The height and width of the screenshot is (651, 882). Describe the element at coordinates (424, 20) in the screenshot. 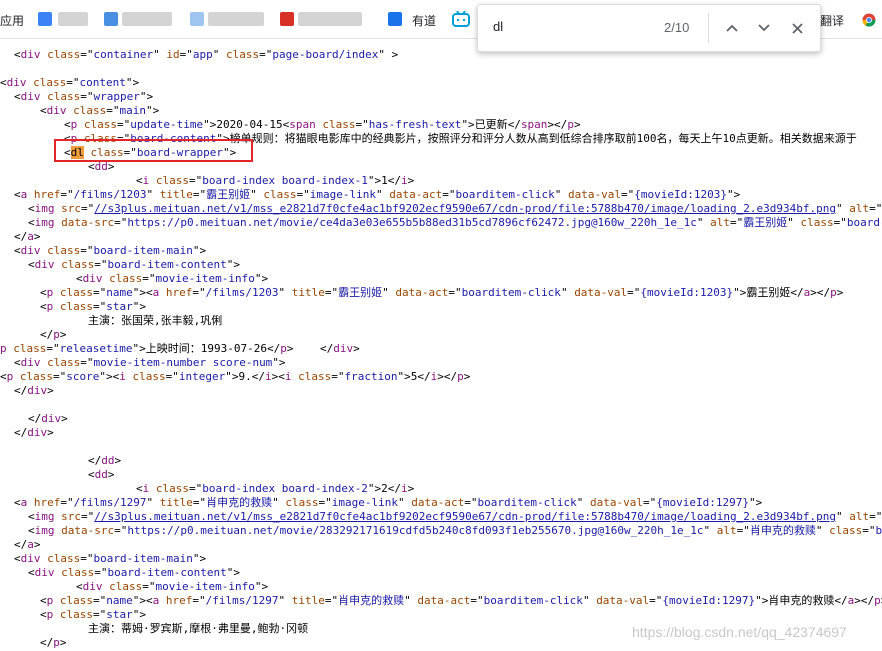

I see `bookmark-youdao: 有道` at that location.